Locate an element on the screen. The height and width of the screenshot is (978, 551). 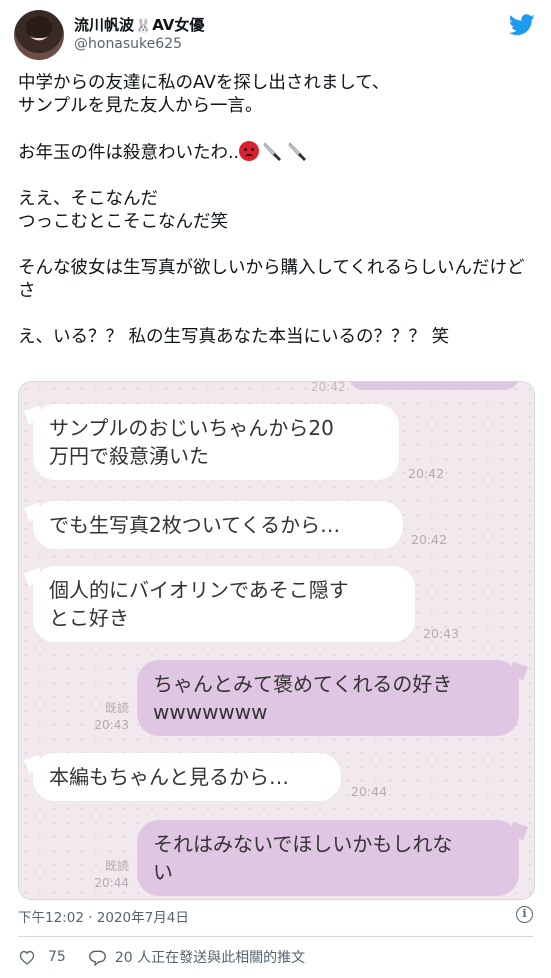
display-name-part2: AV女優 is located at coordinates (178, 25).